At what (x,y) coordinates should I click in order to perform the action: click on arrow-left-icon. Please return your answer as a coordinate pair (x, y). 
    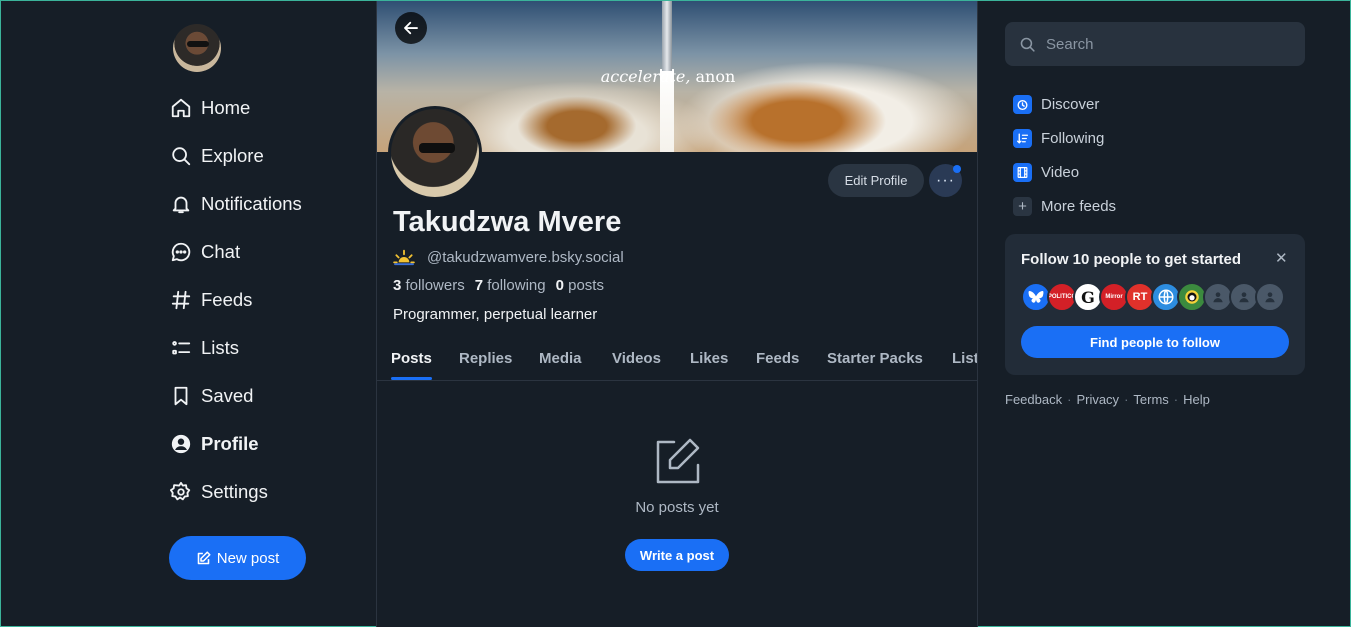
    Looking at the image, I should click on (411, 28).